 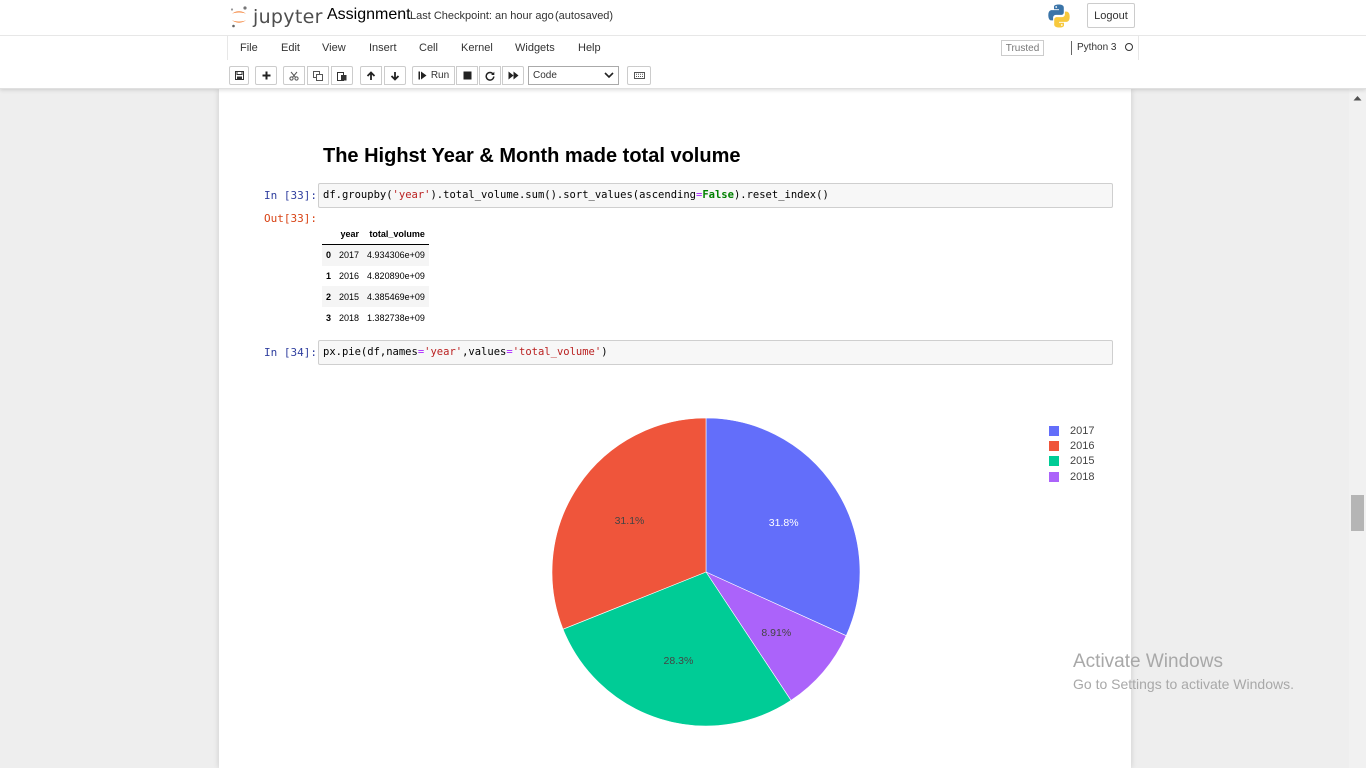 What do you see at coordinates (609, 75) in the screenshot?
I see `chevron-down-icon` at bounding box center [609, 75].